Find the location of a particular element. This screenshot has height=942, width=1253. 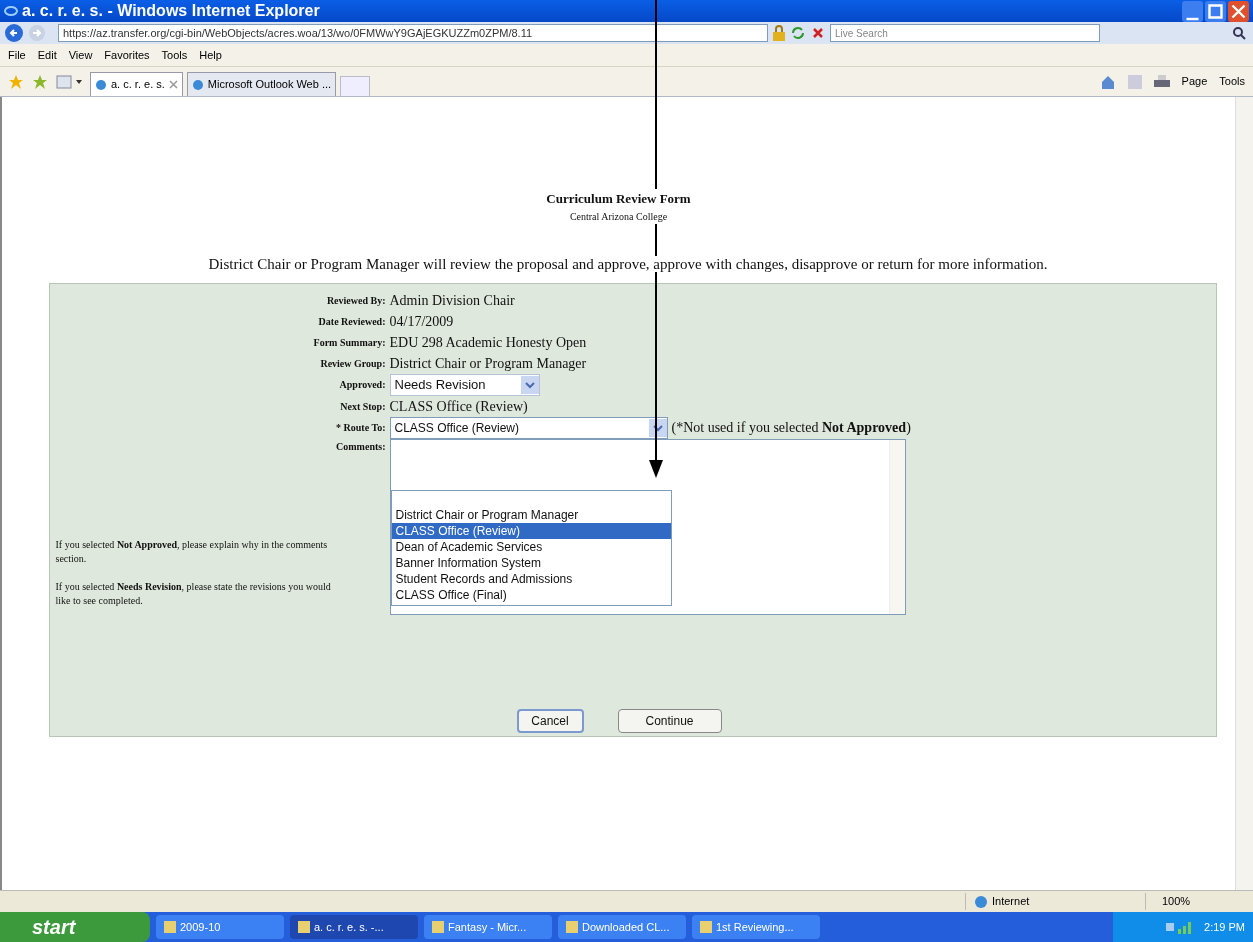

refresh-icon is located at coordinates (798, 33).